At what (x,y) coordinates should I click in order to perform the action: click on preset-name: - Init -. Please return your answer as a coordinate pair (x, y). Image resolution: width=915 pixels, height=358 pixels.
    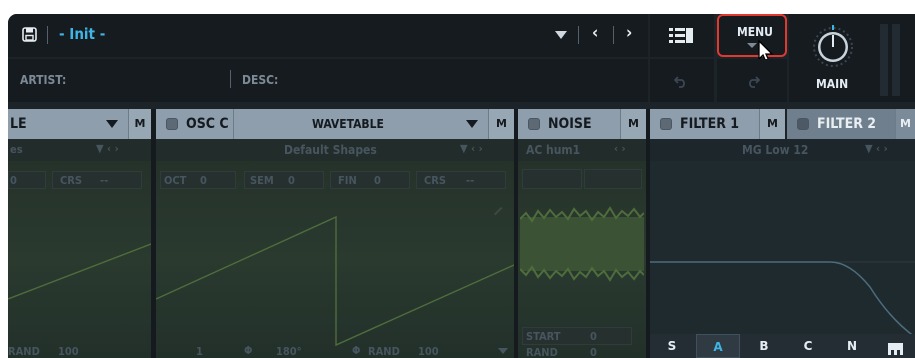
    Looking at the image, I should click on (82, 34).